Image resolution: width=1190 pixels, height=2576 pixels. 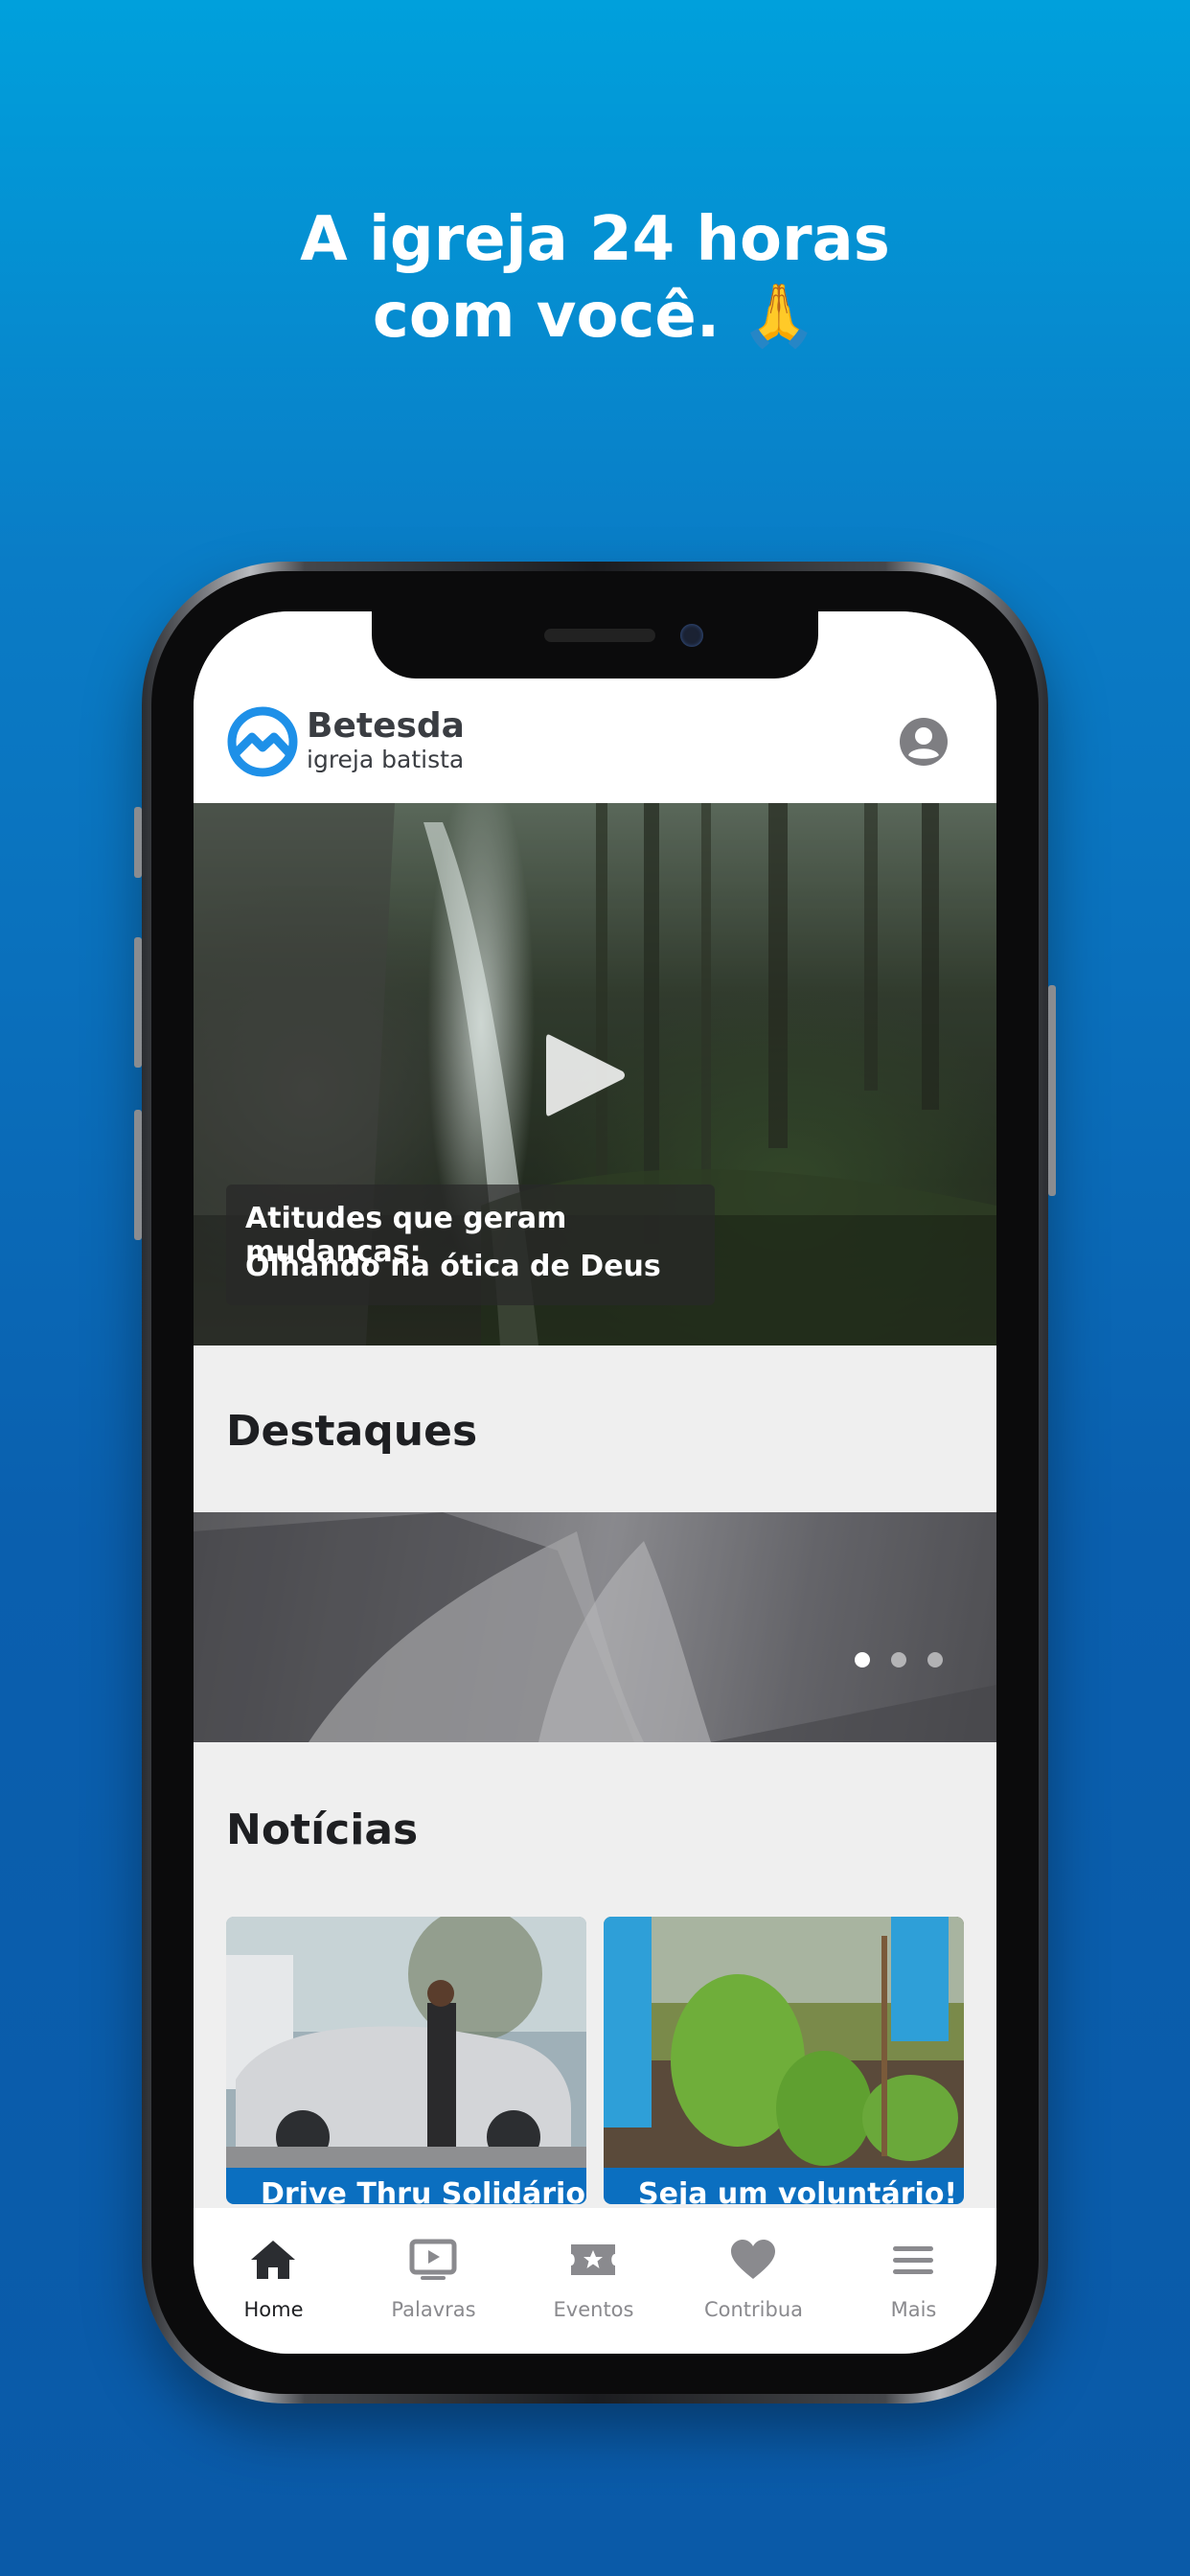 What do you see at coordinates (914, 2309) in the screenshot?
I see `tab-label: Mais` at bounding box center [914, 2309].